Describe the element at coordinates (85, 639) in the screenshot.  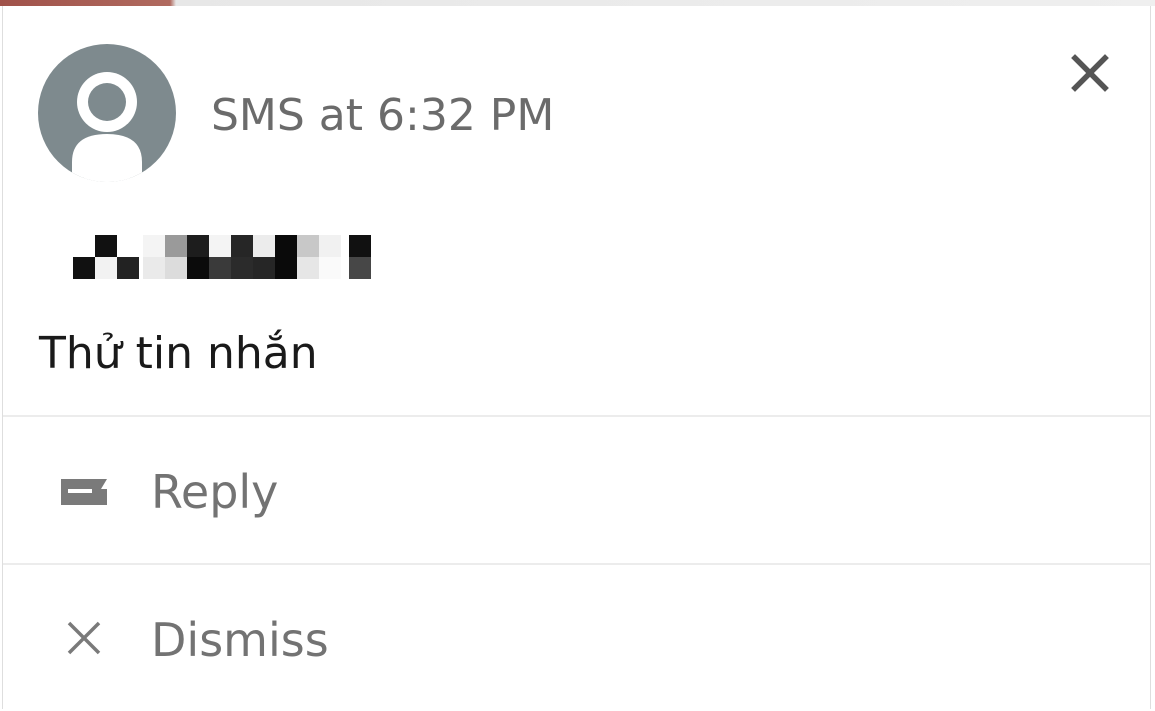
I see `dismiss-x-icon` at that location.